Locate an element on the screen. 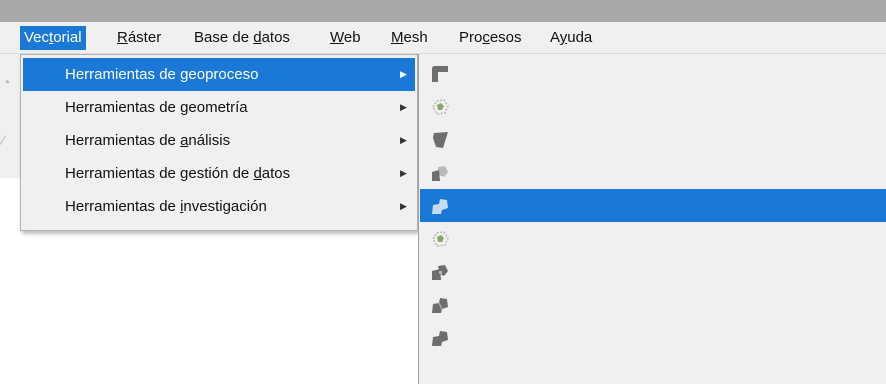  symmetric-difference-icon is located at coordinates (440, 272).